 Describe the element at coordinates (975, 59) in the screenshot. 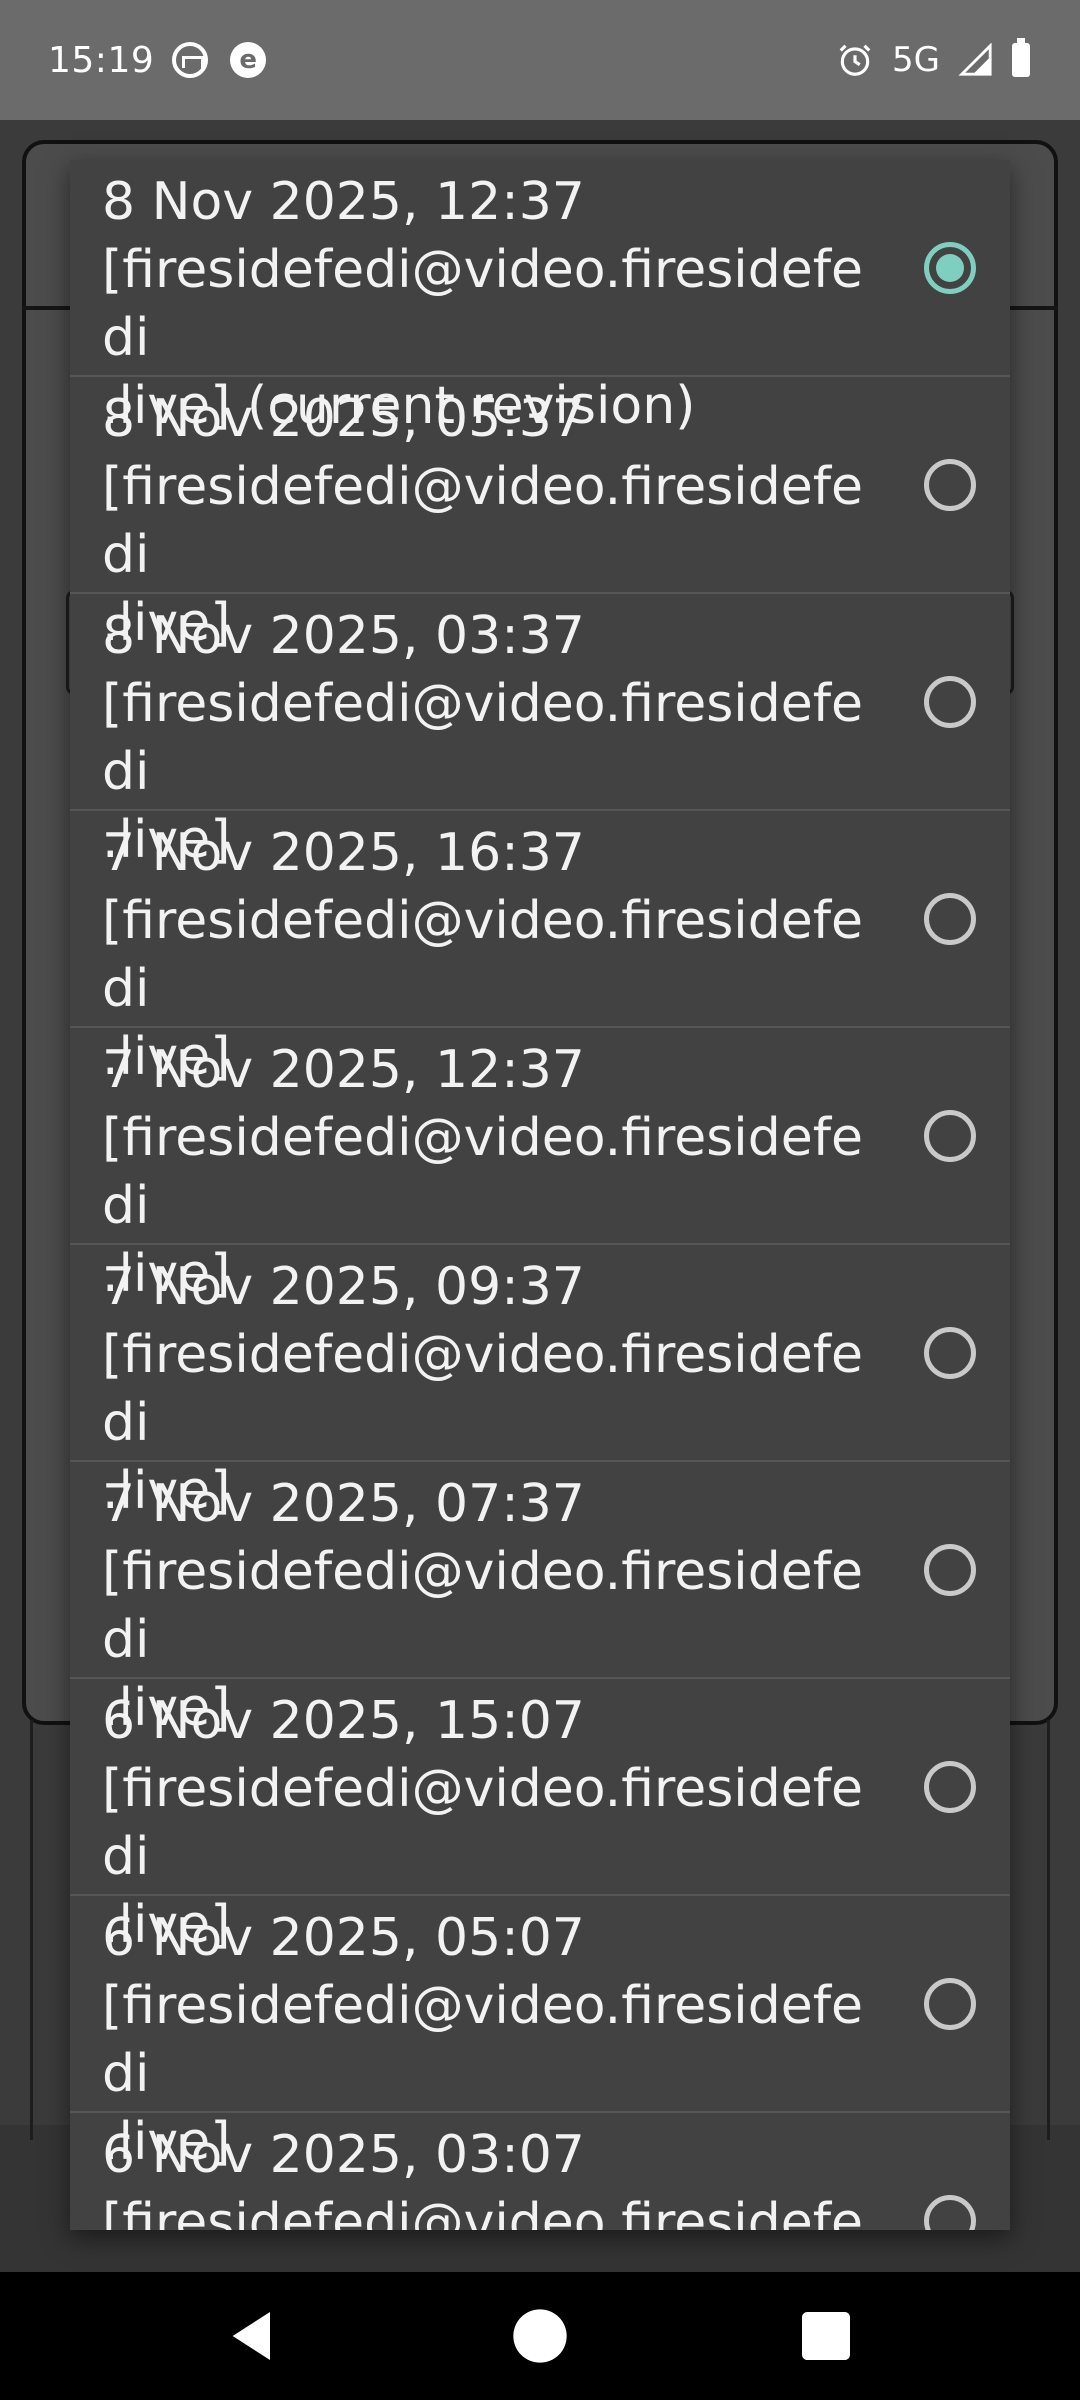

I see `signal-icon` at that location.